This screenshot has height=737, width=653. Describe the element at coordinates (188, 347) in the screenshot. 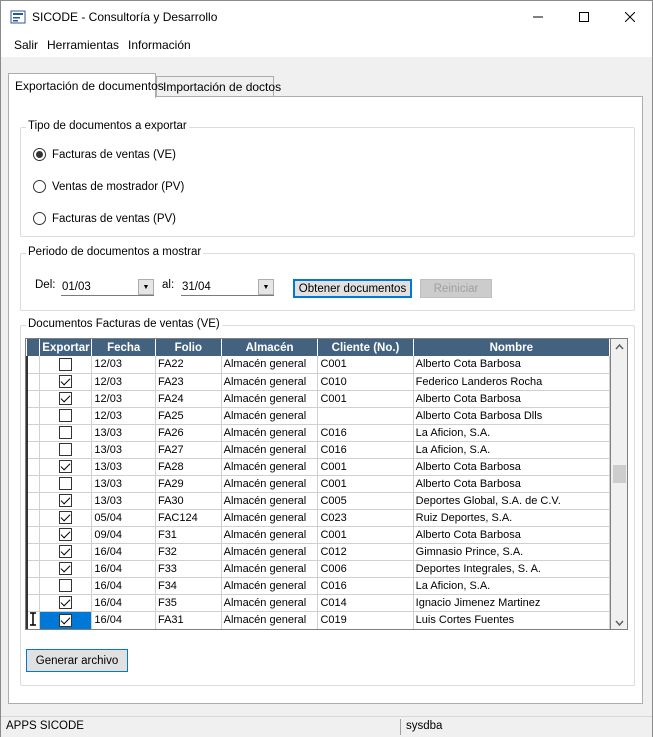

I see `col-header-folio: Folio` at that location.